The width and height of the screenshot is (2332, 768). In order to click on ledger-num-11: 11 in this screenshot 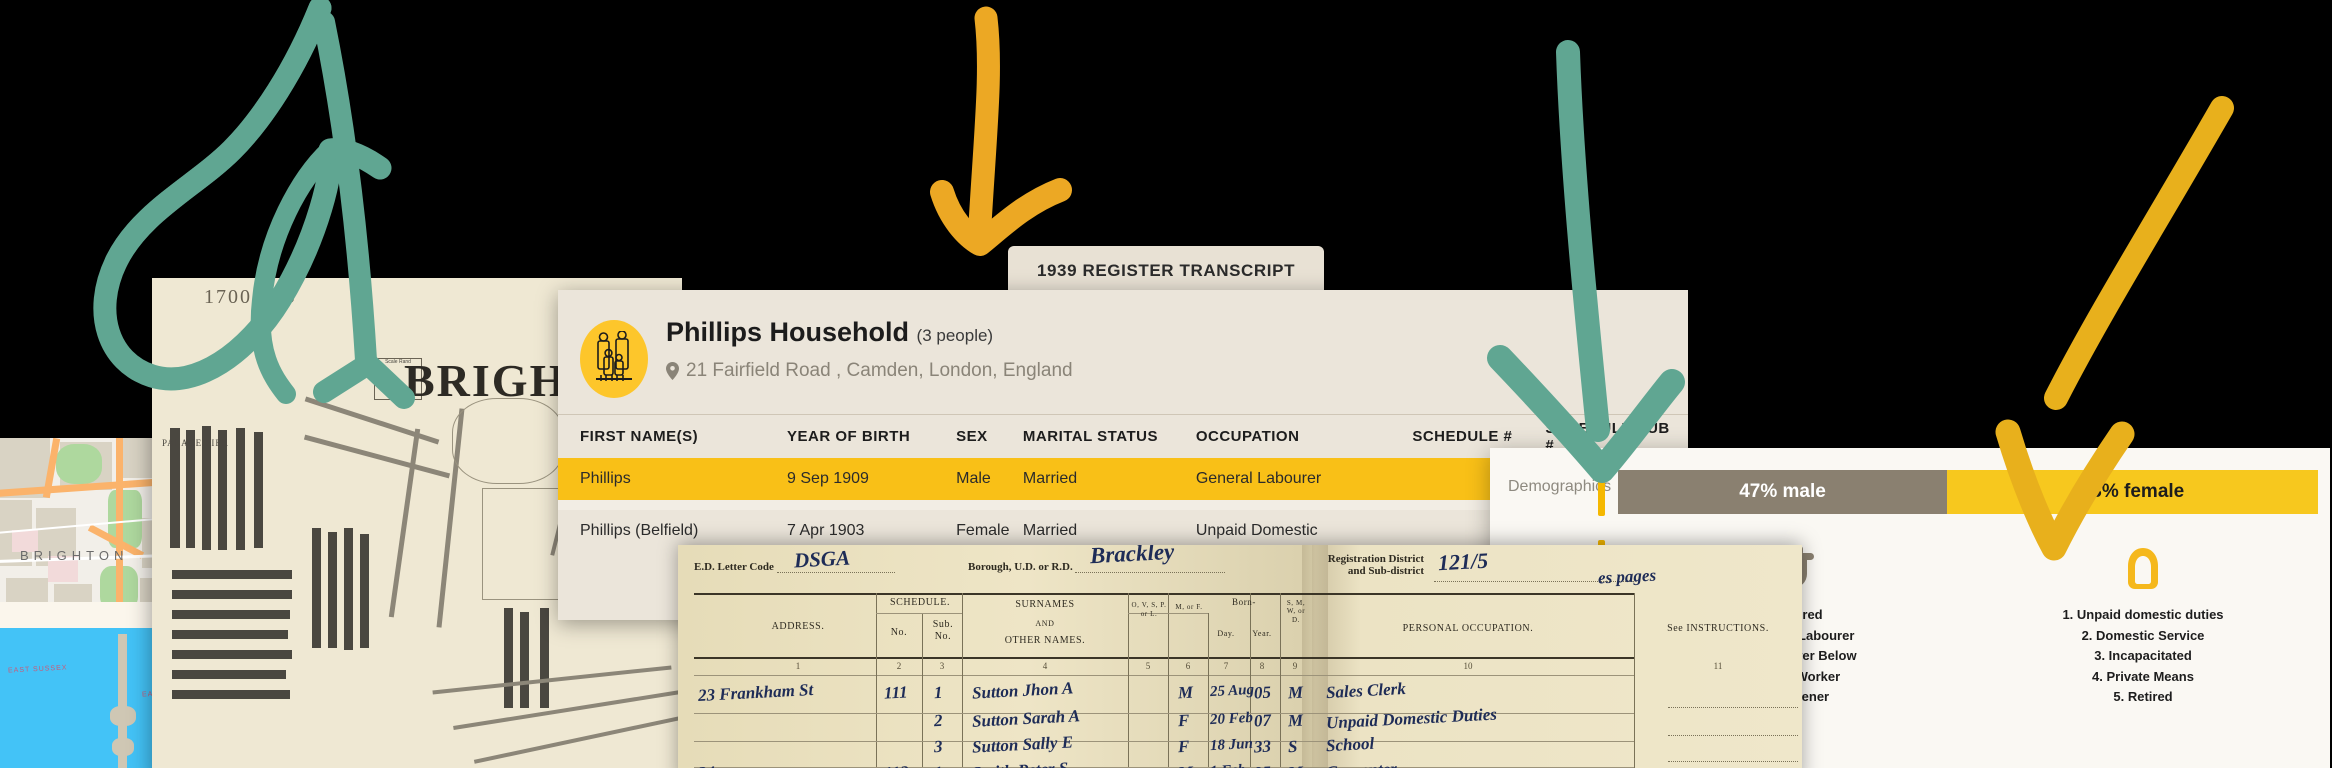, I will do `click(1718, 666)`.